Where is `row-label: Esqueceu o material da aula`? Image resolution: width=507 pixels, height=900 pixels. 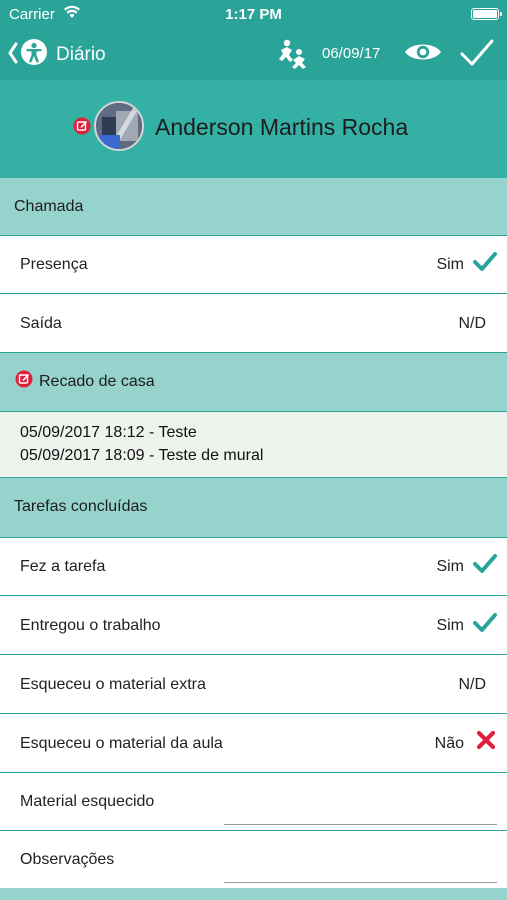
row-label: Esqueceu o material da aula is located at coordinates (121, 743).